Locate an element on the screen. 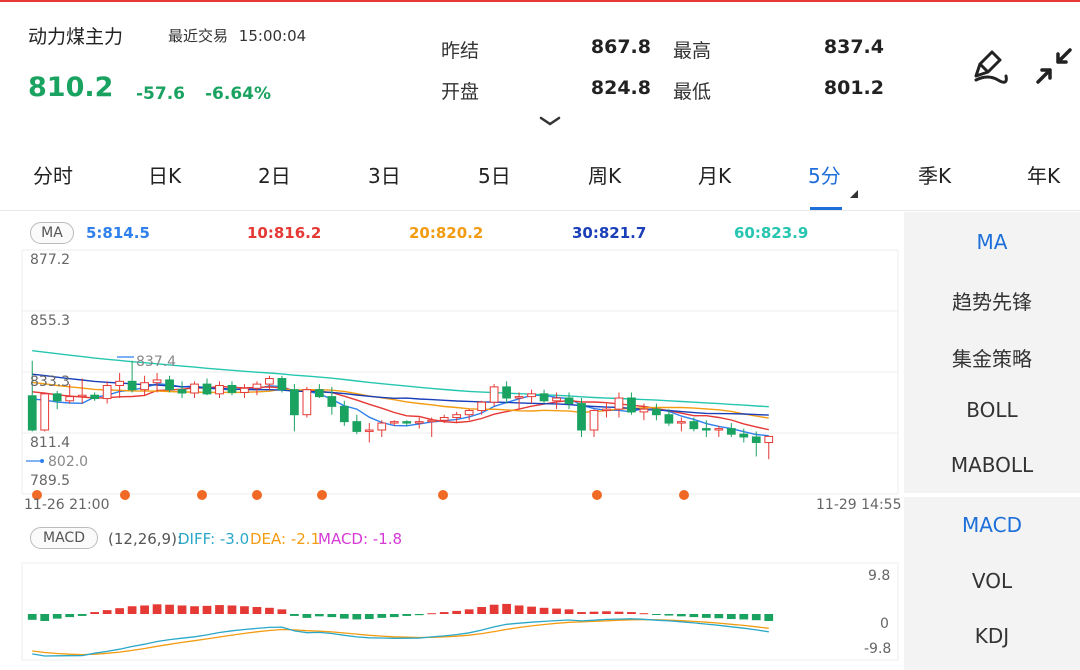 The width and height of the screenshot is (1080, 670). low-annotation: 802.0 is located at coordinates (68, 462).